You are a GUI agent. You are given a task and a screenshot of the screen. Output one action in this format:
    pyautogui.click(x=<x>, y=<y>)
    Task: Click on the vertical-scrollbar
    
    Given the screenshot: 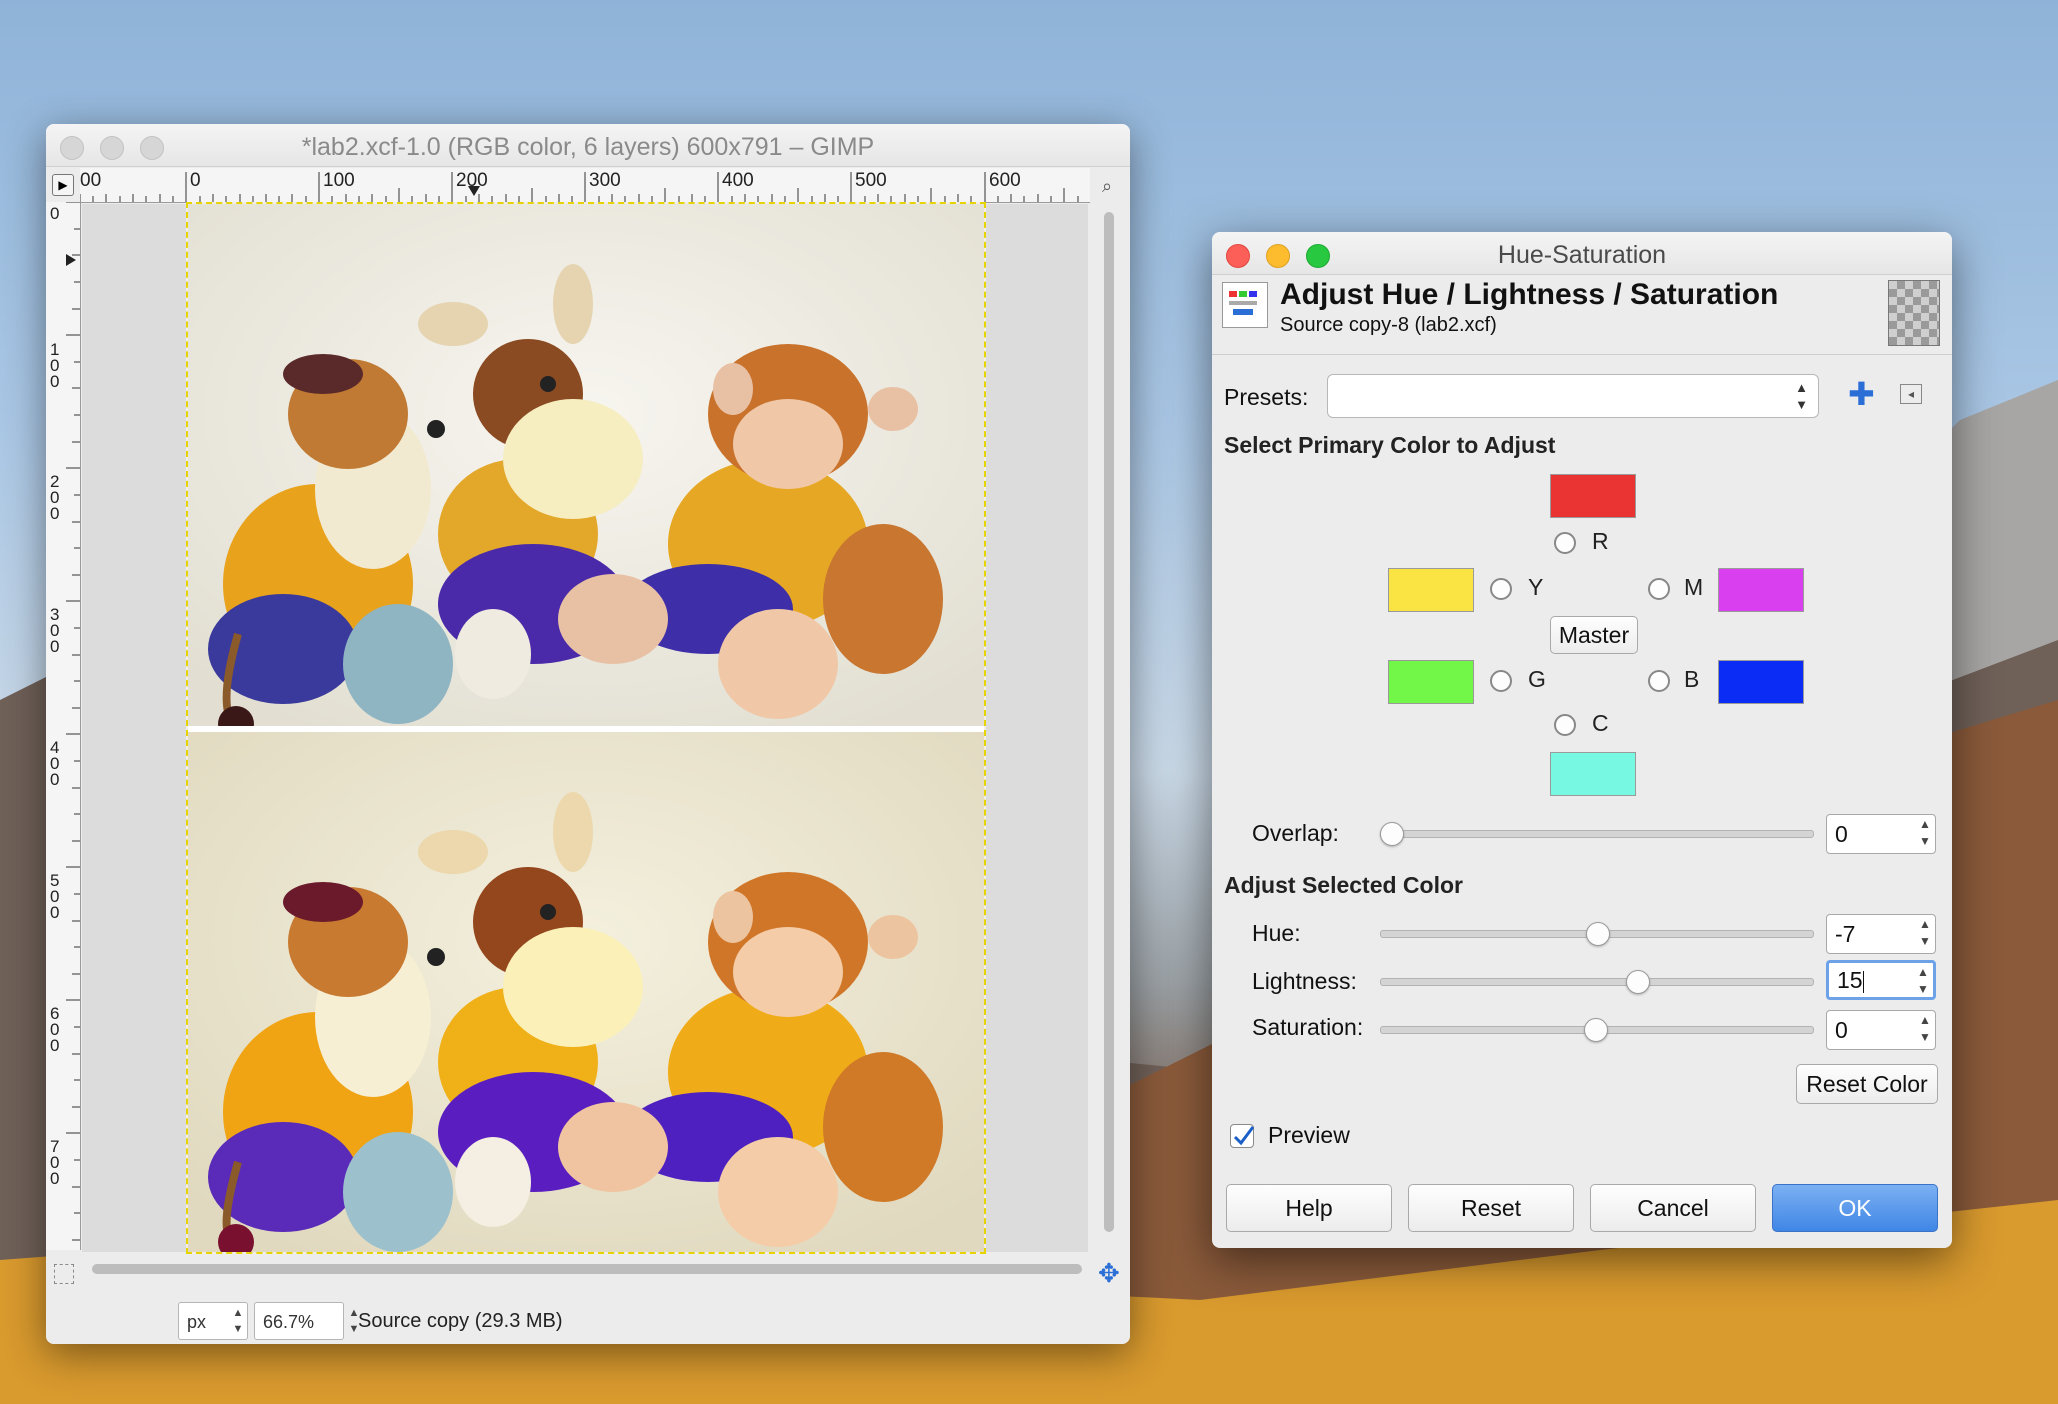 What is the action you would take?
    pyautogui.click(x=1109, y=725)
    